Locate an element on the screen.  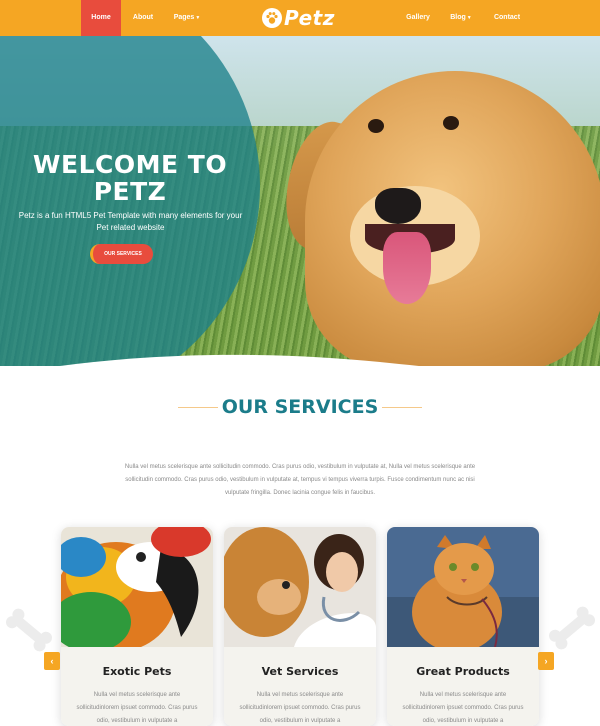
logo: Petz is located at coordinates (298, 18).